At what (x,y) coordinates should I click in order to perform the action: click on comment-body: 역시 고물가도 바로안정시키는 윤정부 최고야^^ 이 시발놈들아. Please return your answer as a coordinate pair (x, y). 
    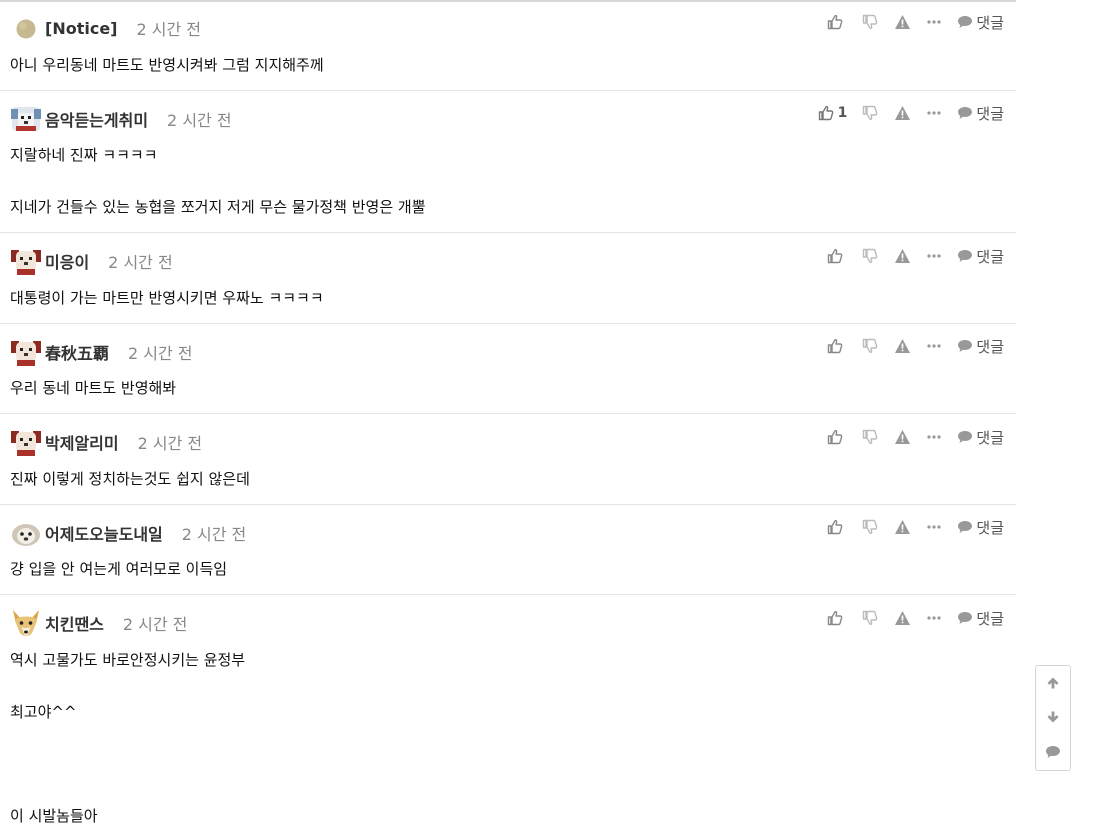
    Looking at the image, I should click on (127, 738).